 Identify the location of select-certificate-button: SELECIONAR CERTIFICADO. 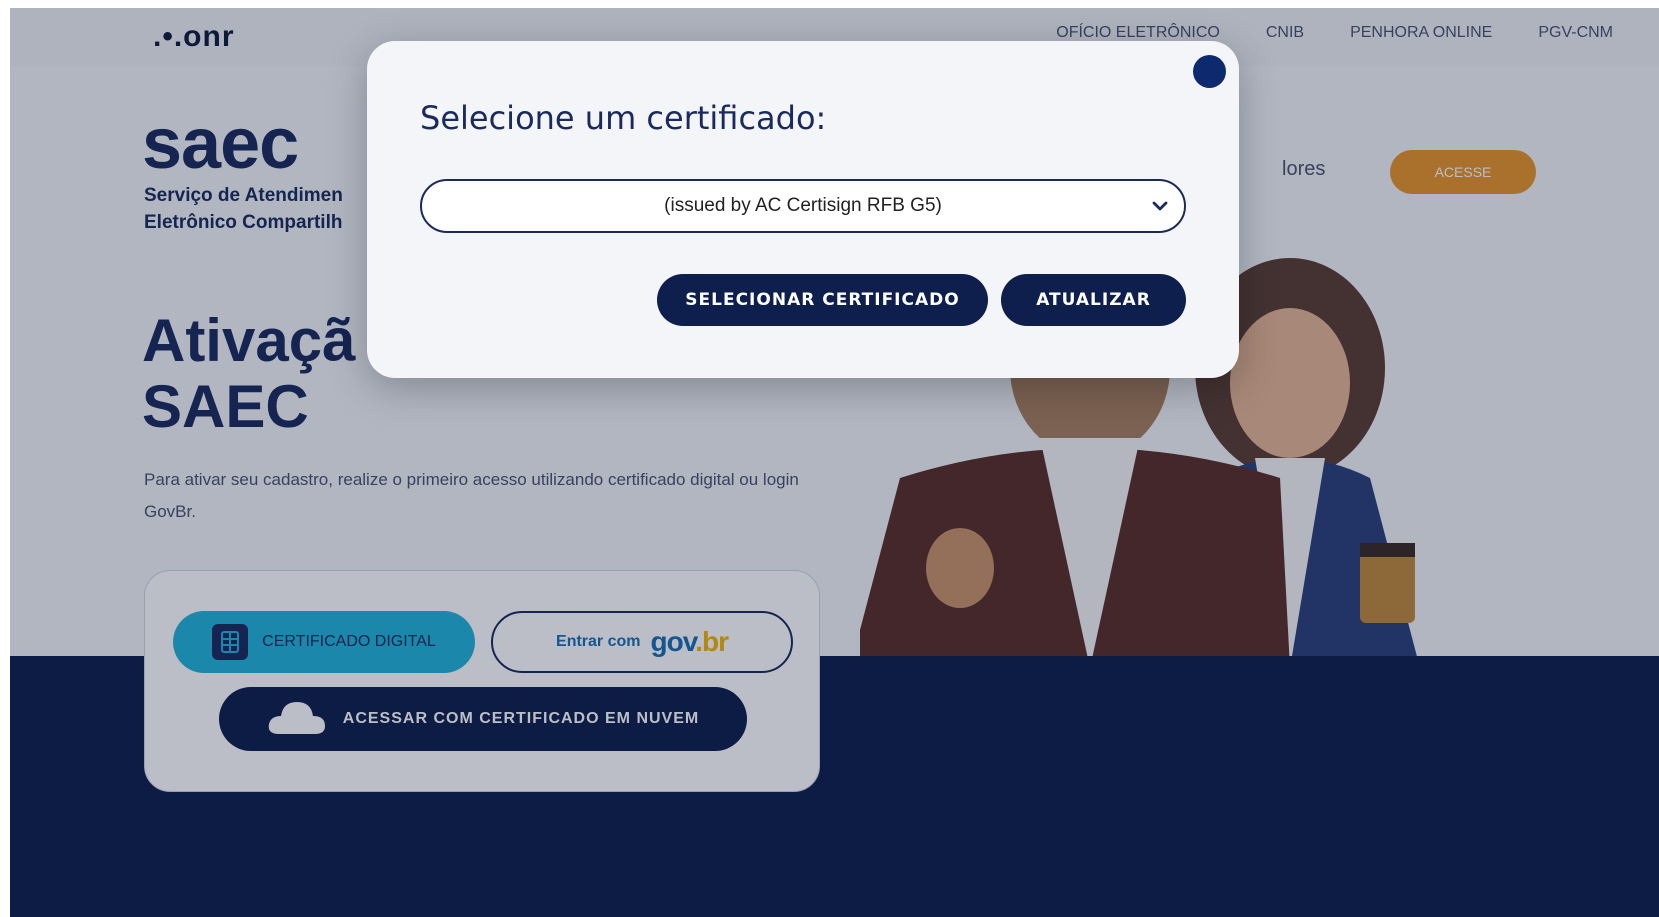
(822, 300).